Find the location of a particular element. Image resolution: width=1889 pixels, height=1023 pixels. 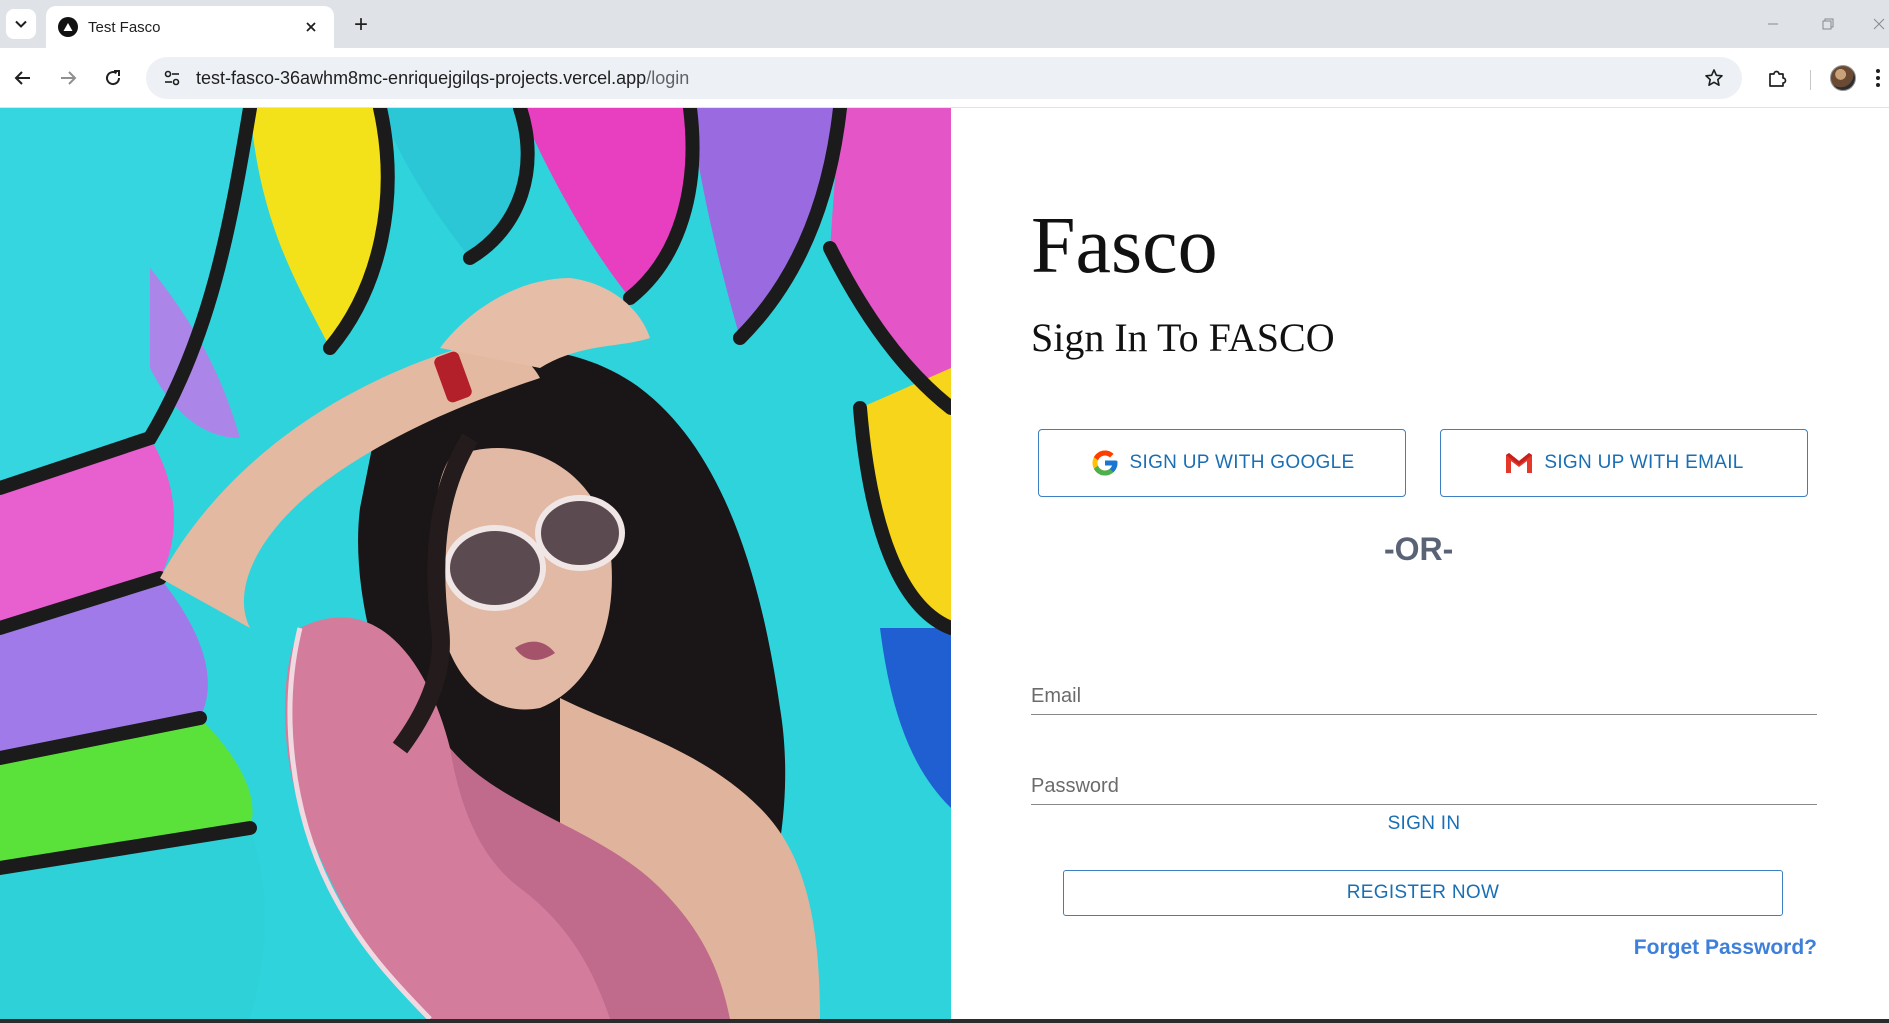

or-divider-text: -OR- is located at coordinates (1419, 549).